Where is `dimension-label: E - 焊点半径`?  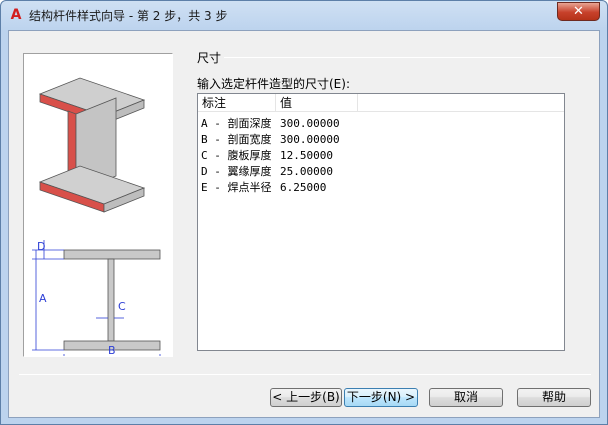
dimension-label: E - 焊点半径 is located at coordinates (236, 187).